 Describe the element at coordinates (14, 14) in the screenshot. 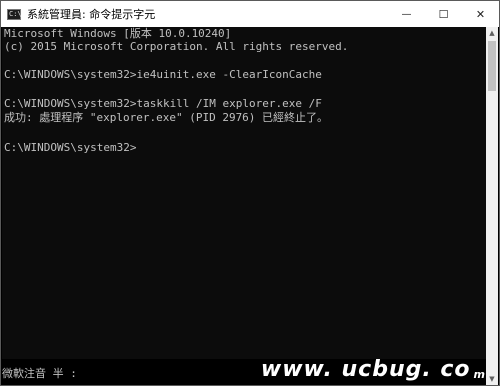

I see `cmd-icon: C:\` at that location.